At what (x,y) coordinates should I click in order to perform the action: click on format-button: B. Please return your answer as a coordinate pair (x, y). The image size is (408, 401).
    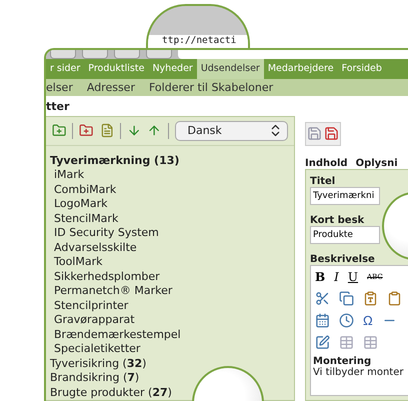
    Looking at the image, I should click on (320, 277).